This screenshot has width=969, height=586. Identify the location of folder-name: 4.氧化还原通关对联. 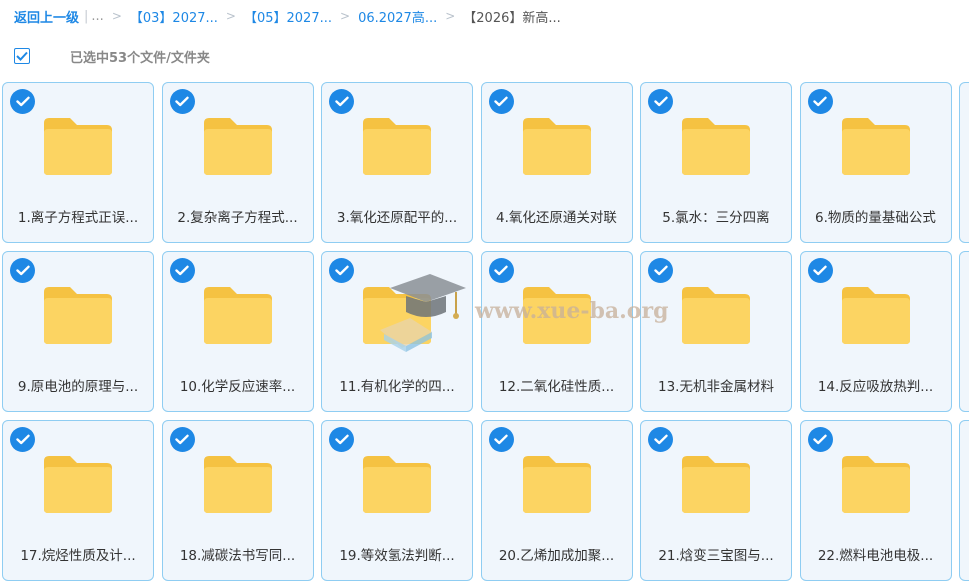
(556, 218).